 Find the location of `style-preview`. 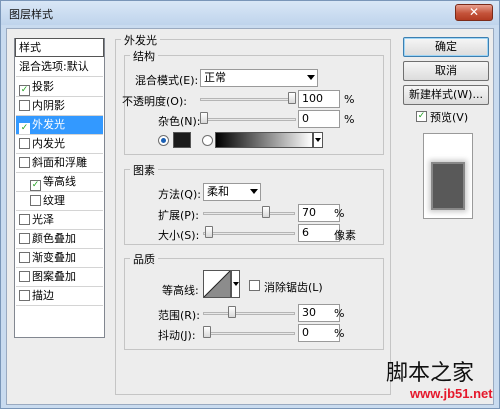

style-preview is located at coordinates (448, 176).